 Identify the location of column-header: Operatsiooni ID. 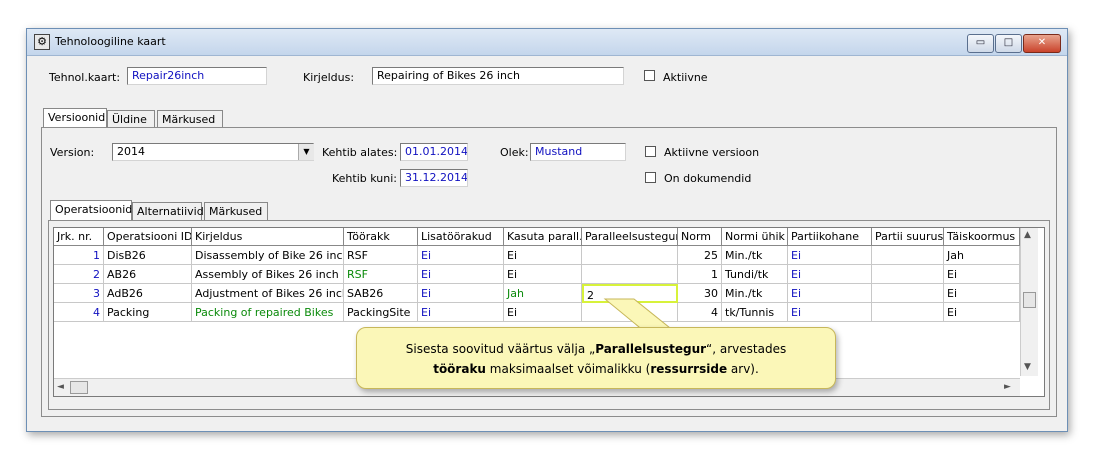
(148, 237).